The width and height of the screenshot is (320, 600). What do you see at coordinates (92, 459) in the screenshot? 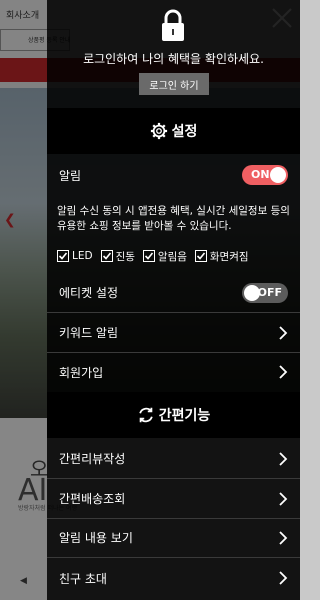
I see `quick-review-label: 간편리뷰작성` at bounding box center [92, 459].